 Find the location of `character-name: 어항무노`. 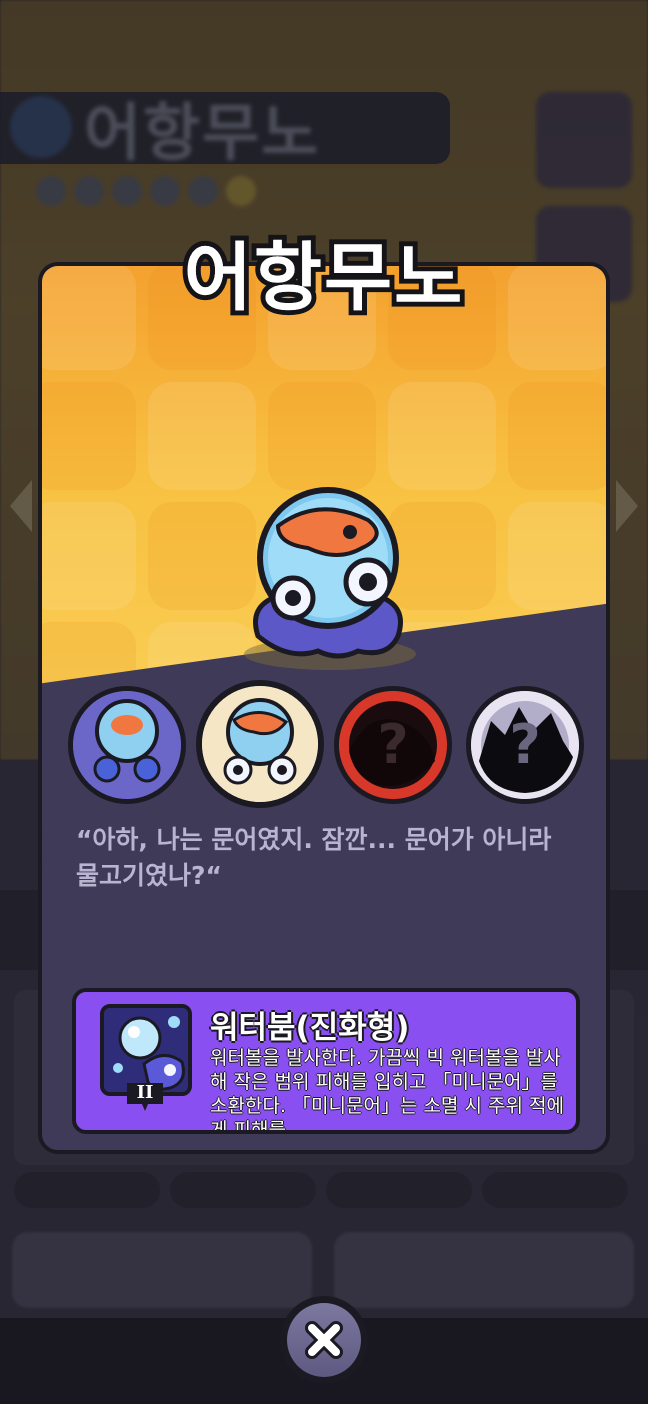

character-name: 어항무노 is located at coordinates (324, 278).